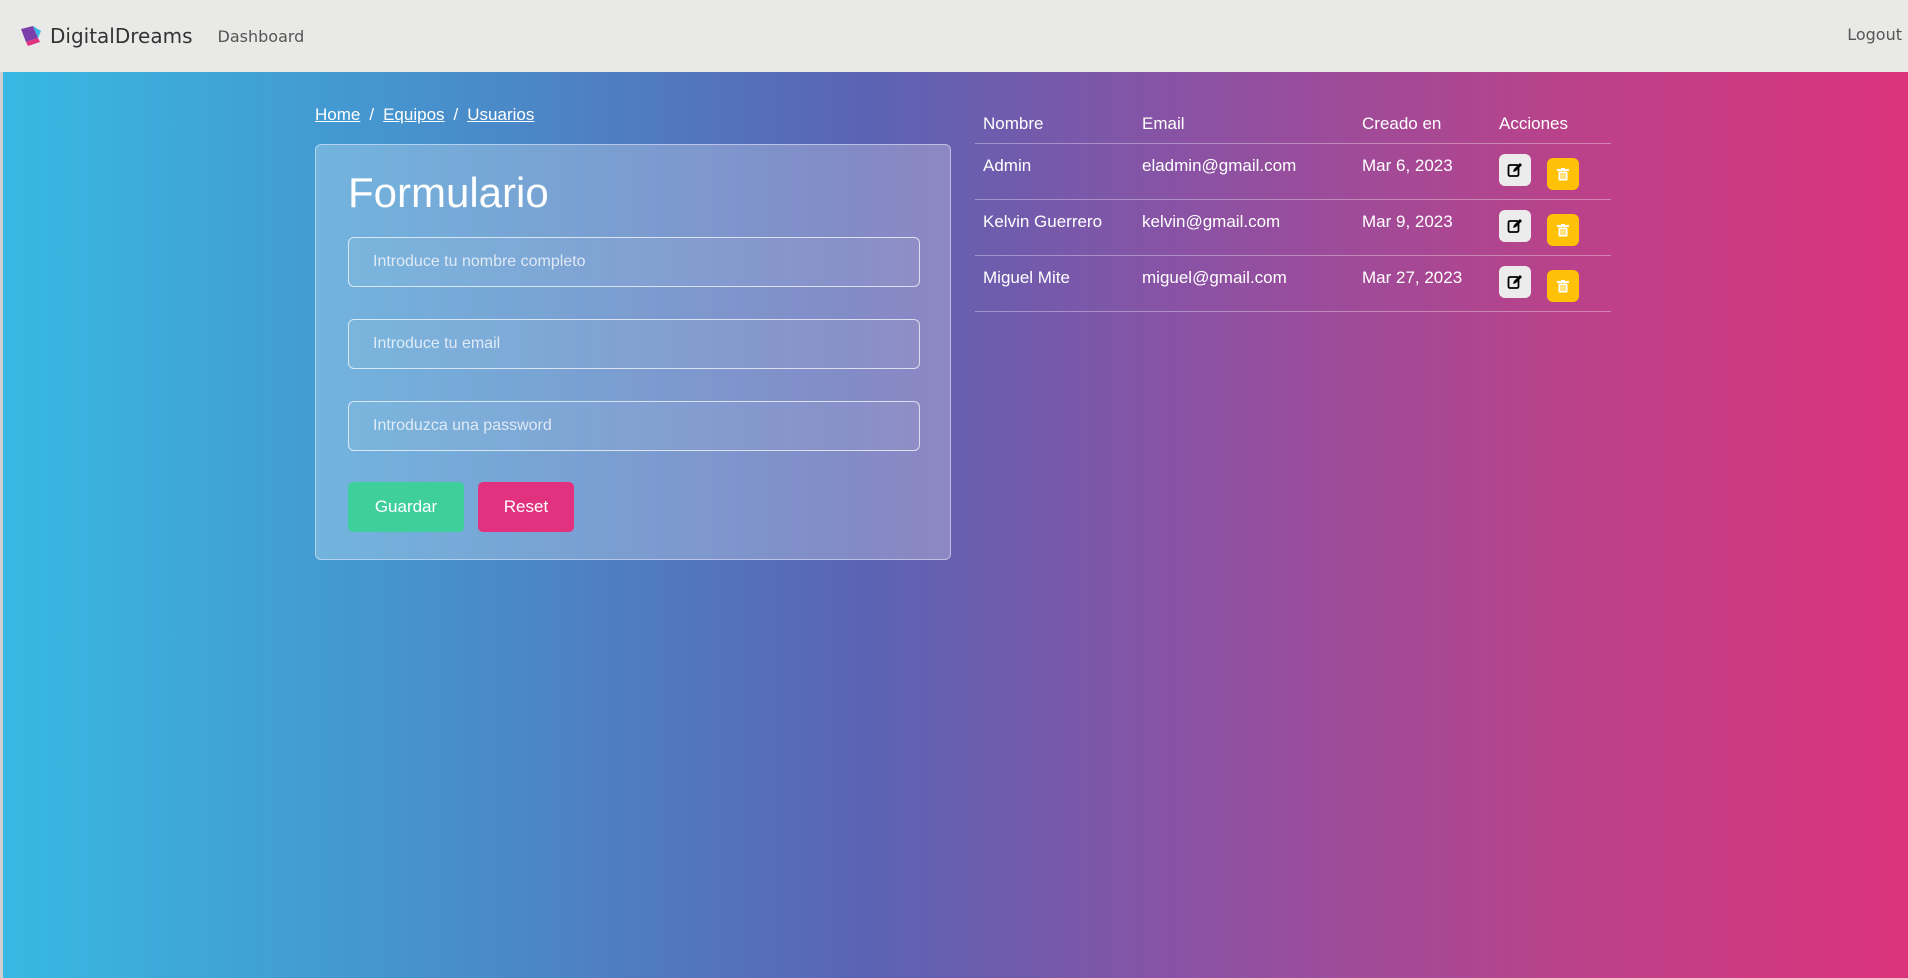  Describe the element at coordinates (413, 115) in the screenshot. I see `breadcrumb-equipos: Equipos` at that location.